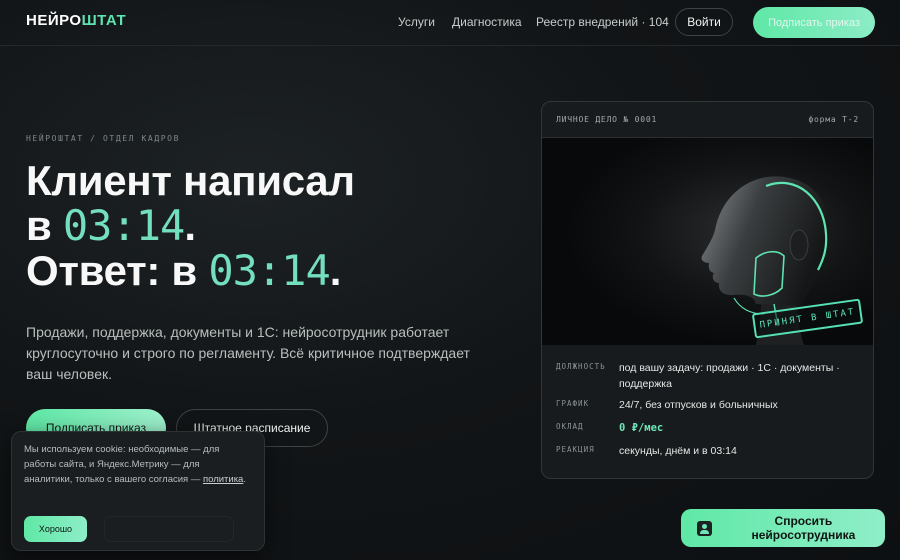 This screenshot has height=560, width=900. I want to click on headline-line-3-prefix: Ответ: в, so click(117, 270).